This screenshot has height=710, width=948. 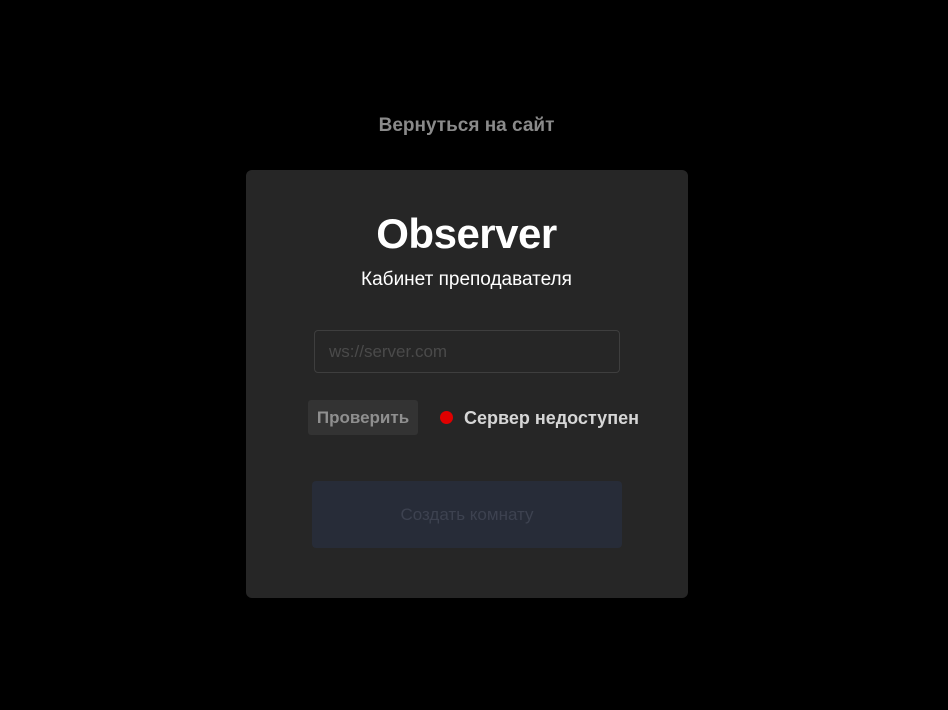 I want to click on server-status-text: Сервер недоступен, so click(x=551, y=418).